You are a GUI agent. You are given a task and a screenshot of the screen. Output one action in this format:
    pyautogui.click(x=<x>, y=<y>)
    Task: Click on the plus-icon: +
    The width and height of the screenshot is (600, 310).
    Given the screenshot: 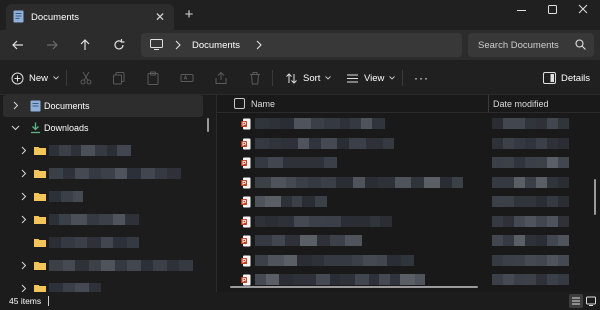 What is the action you would take?
    pyautogui.click(x=189, y=15)
    